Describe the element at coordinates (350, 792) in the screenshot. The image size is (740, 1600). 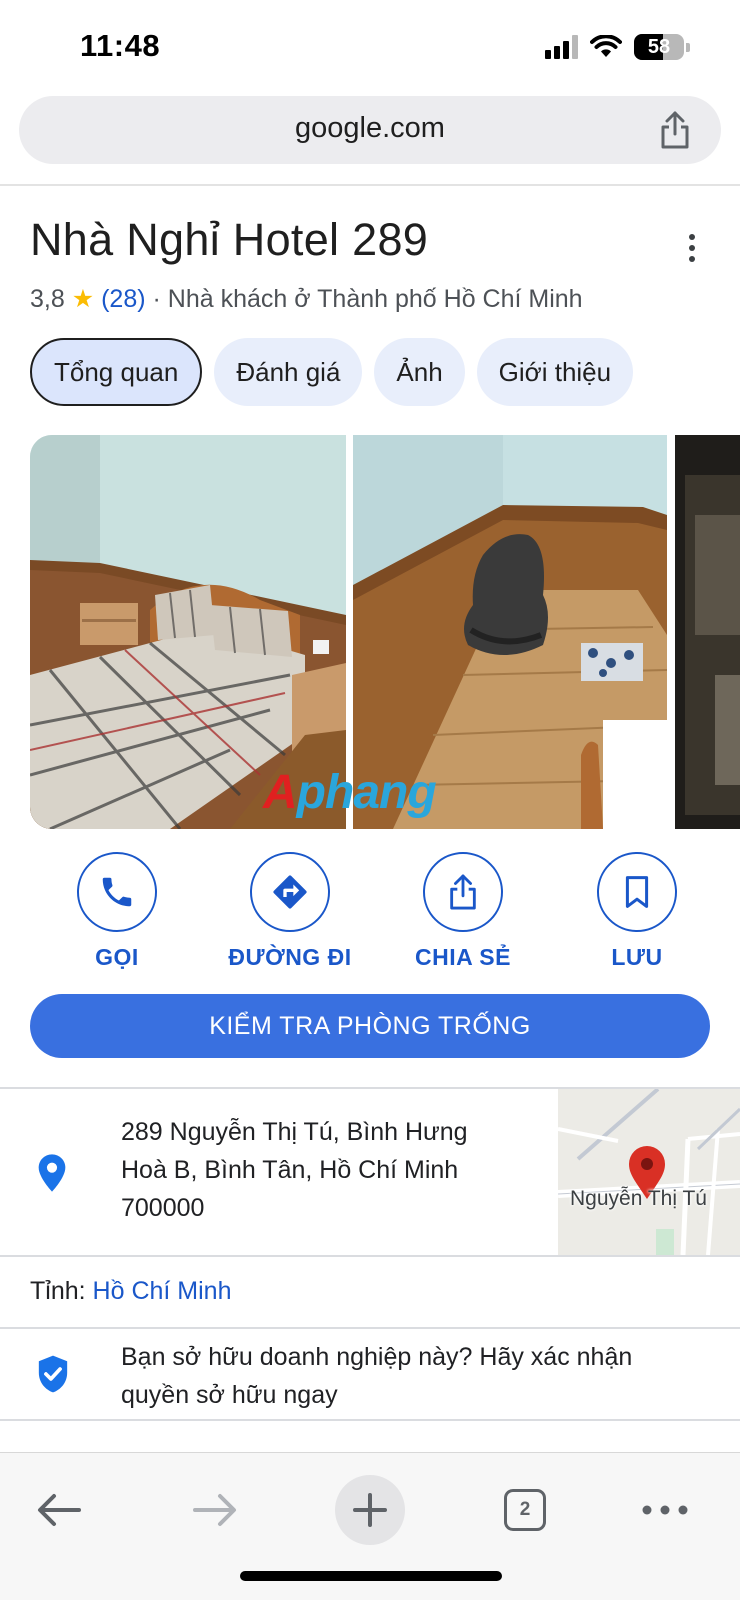
I see `watermark-logo: Aphang` at that location.